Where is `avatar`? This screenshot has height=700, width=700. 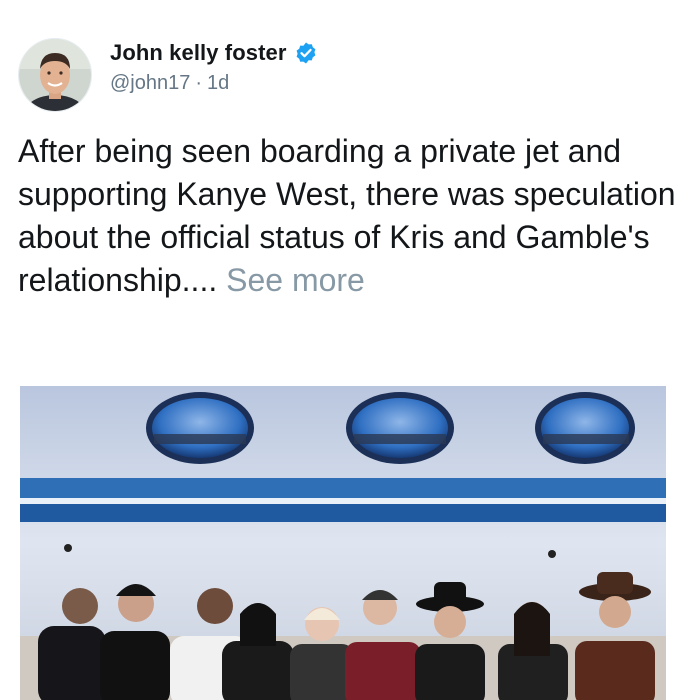
avatar is located at coordinates (55, 75).